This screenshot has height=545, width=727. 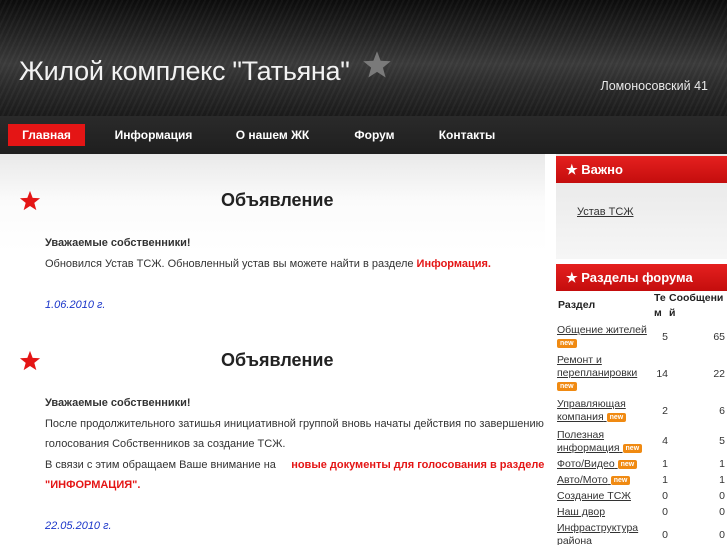 What do you see at coordinates (602, 330) in the screenshot?
I see `forum-section-name: Общение жителей` at bounding box center [602, 330].